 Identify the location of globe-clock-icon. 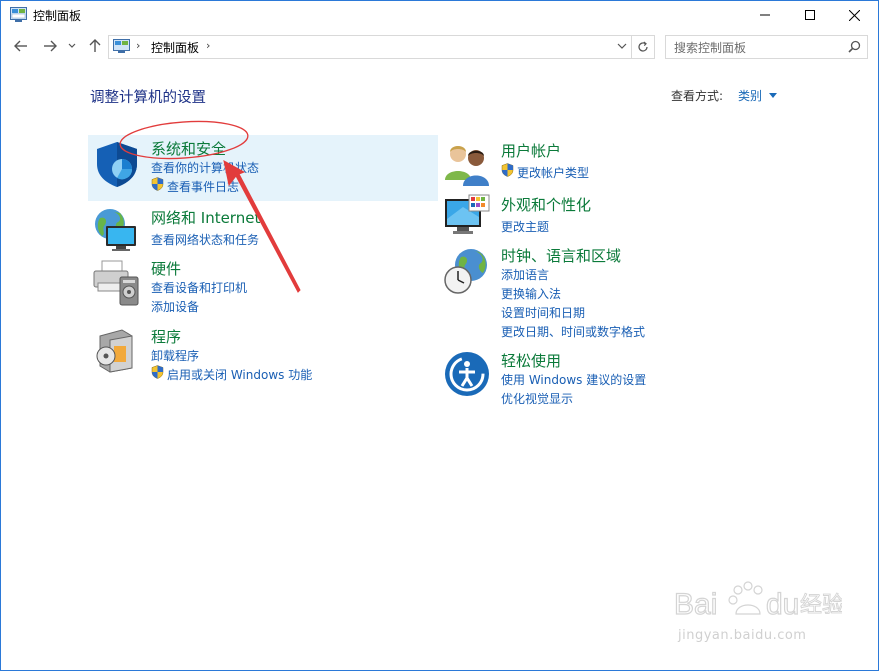
(467, 271).